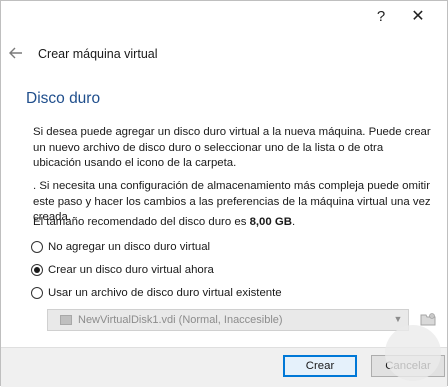 The width and height of the screenshot is (448, 387). Describe the element at coordinates (141, 222) in the screenshot. I see `recommended-size-prefix: El tamaño recomendado del disco duro es` at that location.